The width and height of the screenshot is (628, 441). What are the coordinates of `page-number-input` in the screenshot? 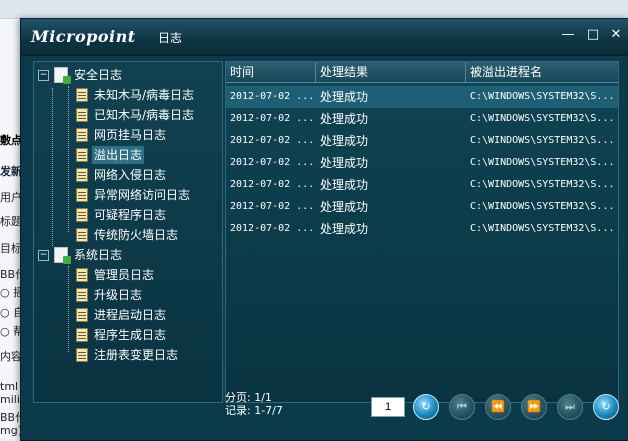 It's located at (388, 407).